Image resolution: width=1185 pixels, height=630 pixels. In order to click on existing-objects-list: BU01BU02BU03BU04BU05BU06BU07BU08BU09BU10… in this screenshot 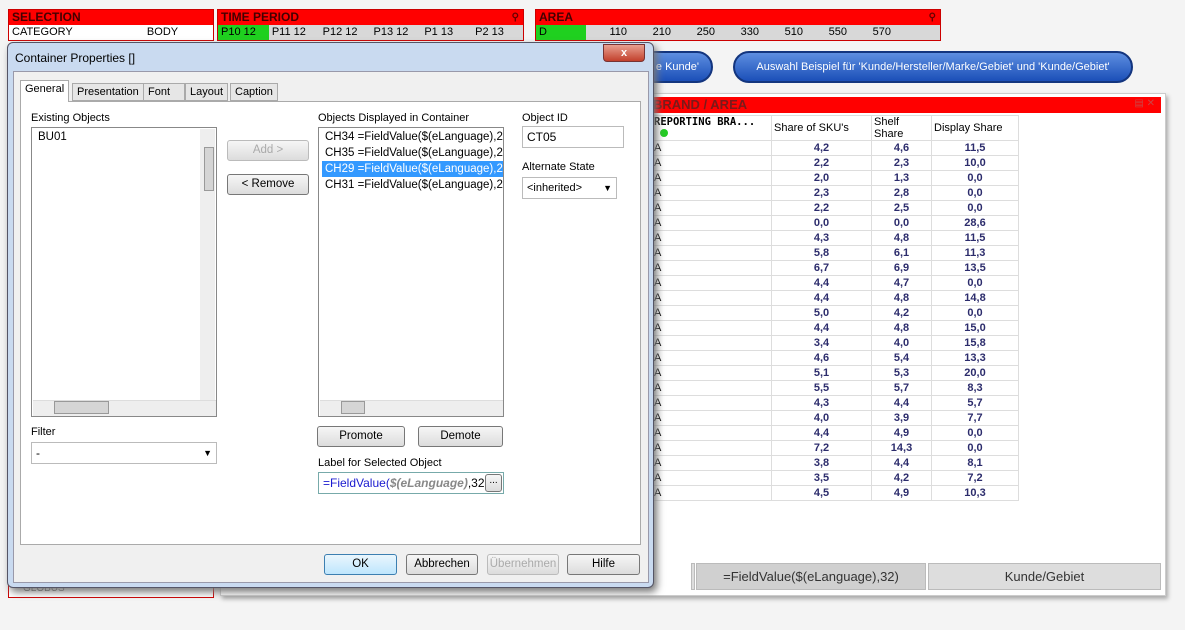, I will do `click(124, 272)`.